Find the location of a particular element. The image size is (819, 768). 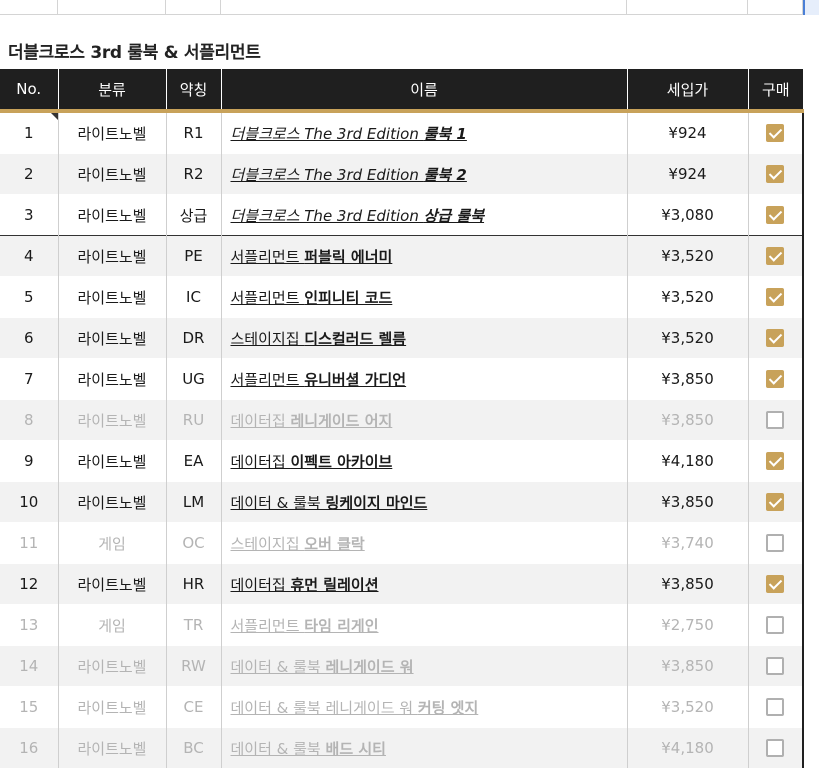

row-name-link: 서플리먼트 타임 리게인 is located at coordinates (423, 625).